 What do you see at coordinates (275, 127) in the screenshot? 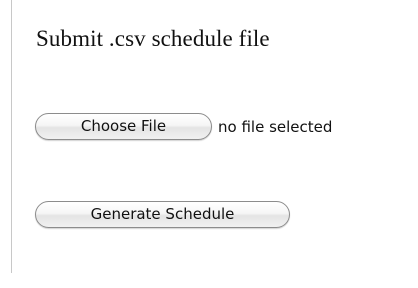
I see `file-status-text: no file selected` at bounding box center [275, 127].